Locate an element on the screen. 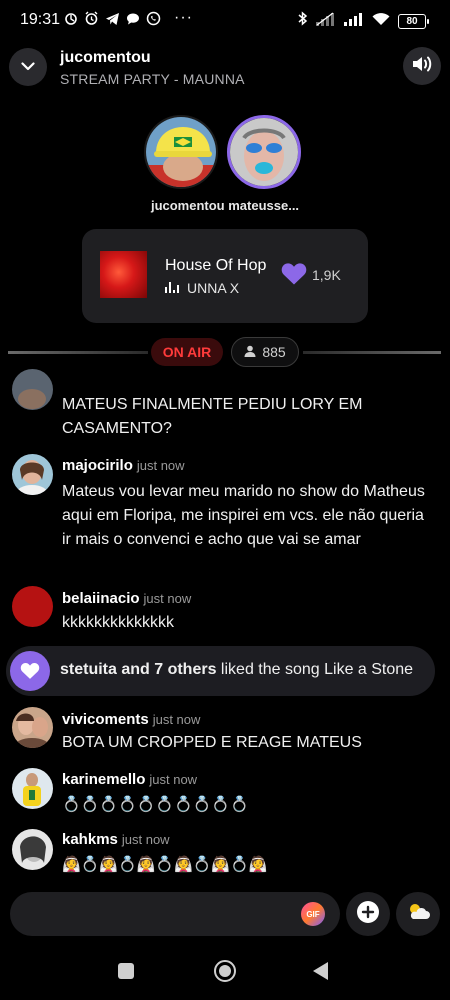 The height and width of the screenshot is (1000, 450). status-time: 19:31 is located at coordinates (40, 19).